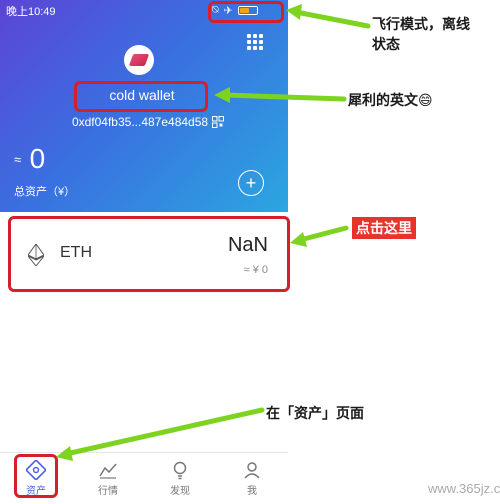 The width and height of the screenshot is (500, 504). Describe the element at coordinates (140, 122) in the screenshot. I see `wallet-address: 0xdf04fb35...487e484d58` at that location.